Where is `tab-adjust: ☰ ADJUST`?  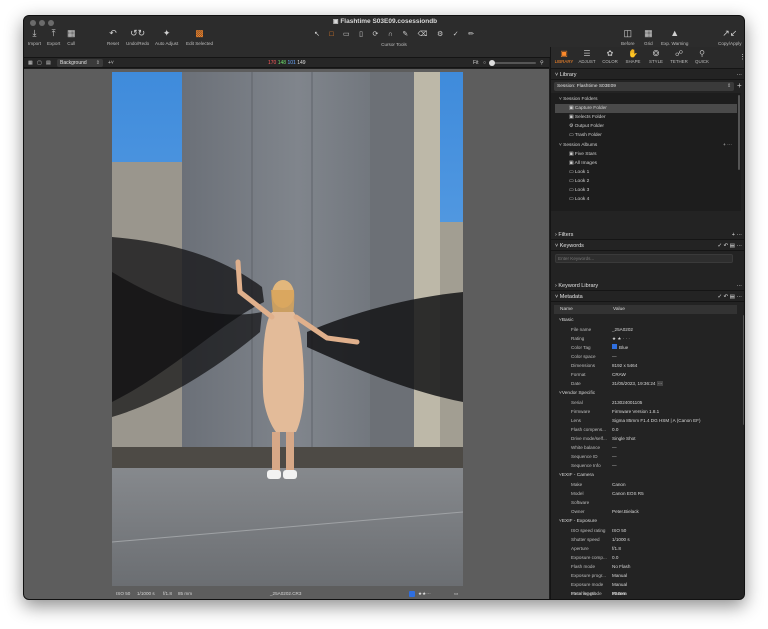 tab-adjust: ☰ ADJUST is located at coordinates (587, 56).